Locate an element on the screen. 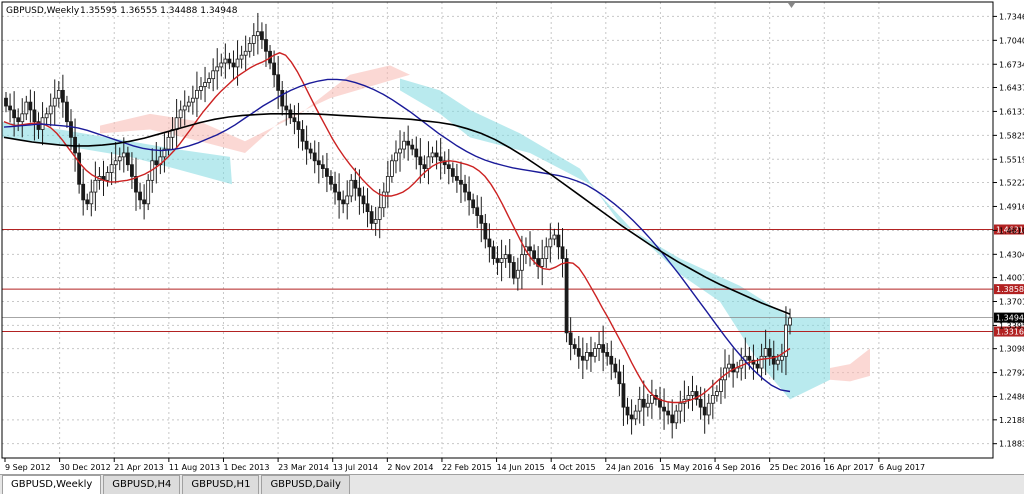 The height and width of the screenshot is (494, 1024). y-tick-label: 1.52220 is located at coordinates (1011, 183).